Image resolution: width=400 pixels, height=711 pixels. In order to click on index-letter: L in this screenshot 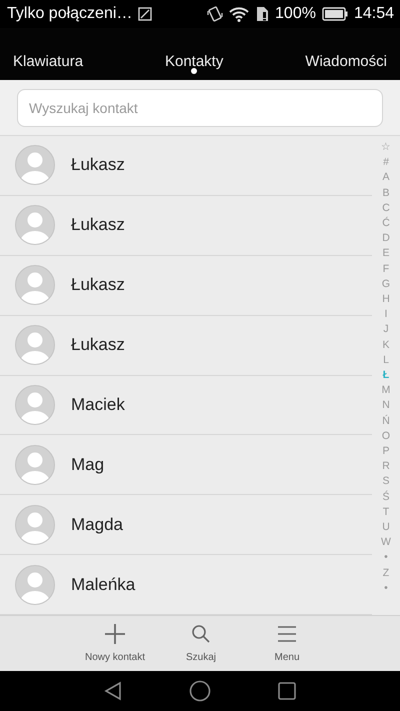, I will do `click(386, 360)`.